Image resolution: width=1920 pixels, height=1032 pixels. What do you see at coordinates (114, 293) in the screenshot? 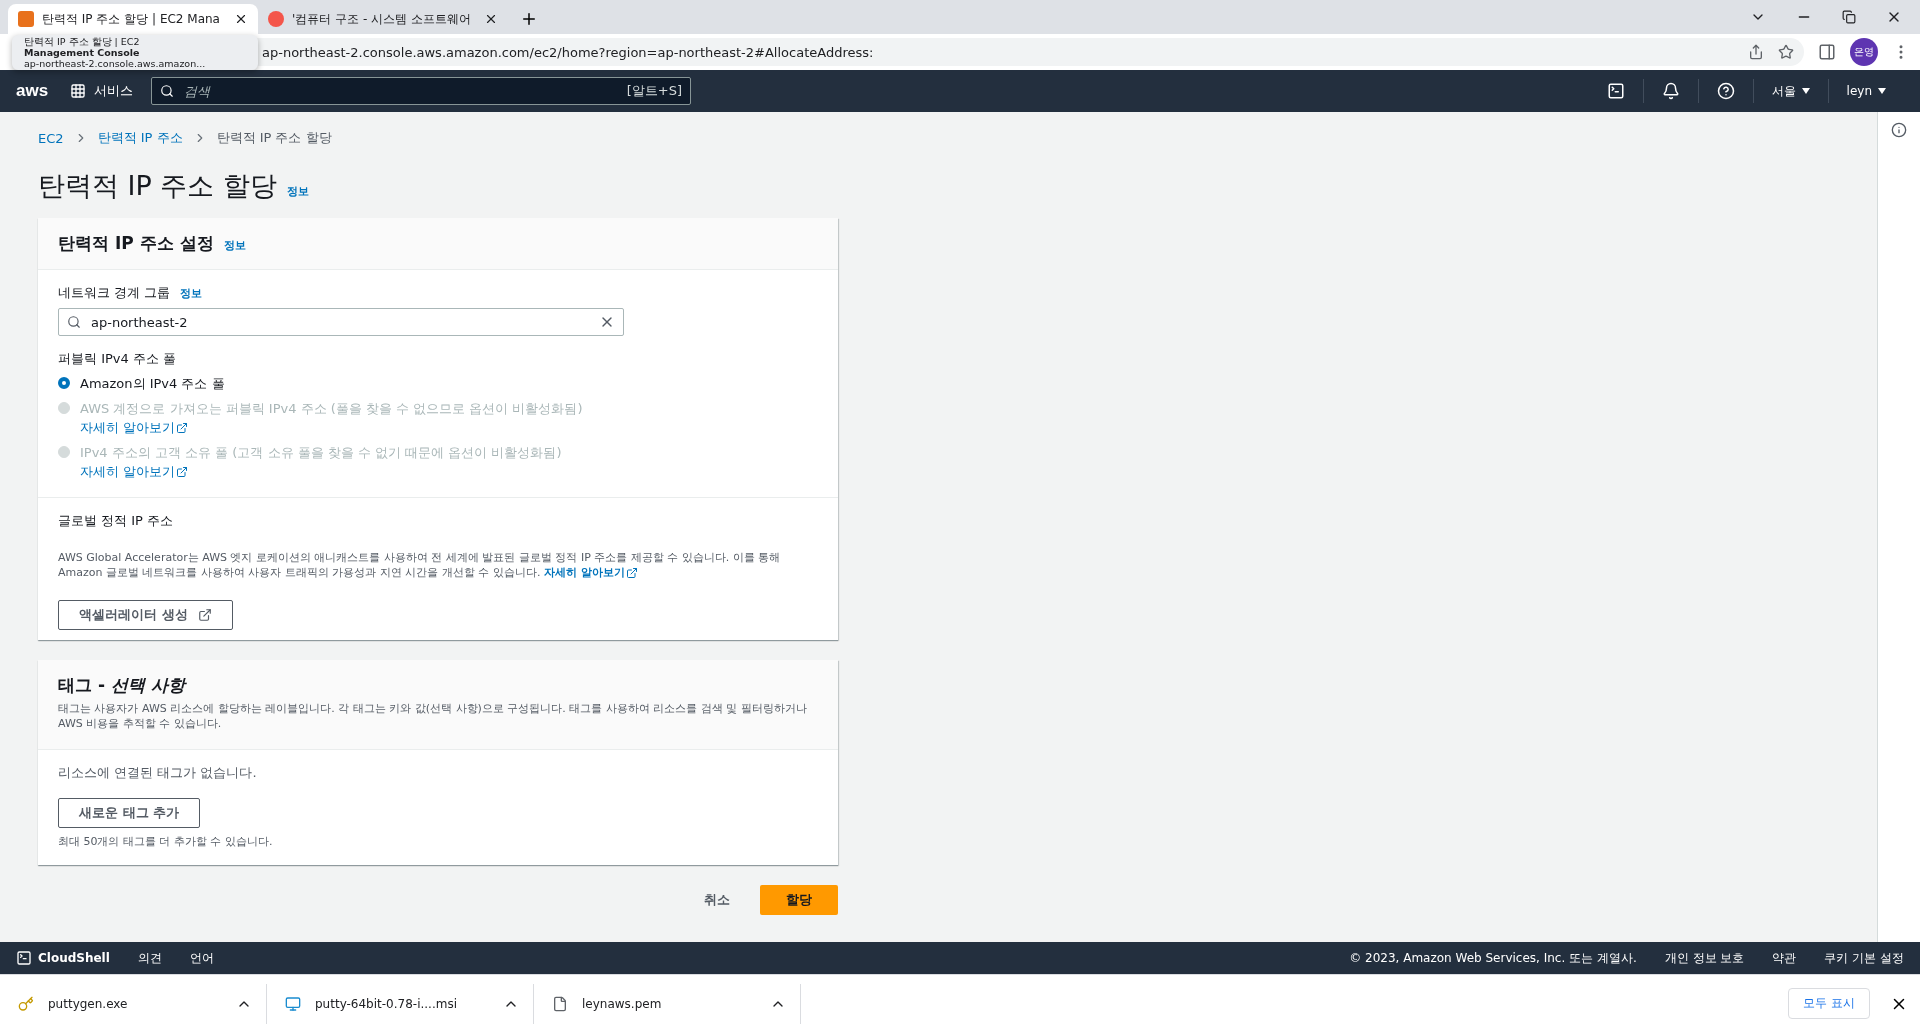
I see `field-label: 네트워크 경계 그룹` at bounding box center [114, 293].